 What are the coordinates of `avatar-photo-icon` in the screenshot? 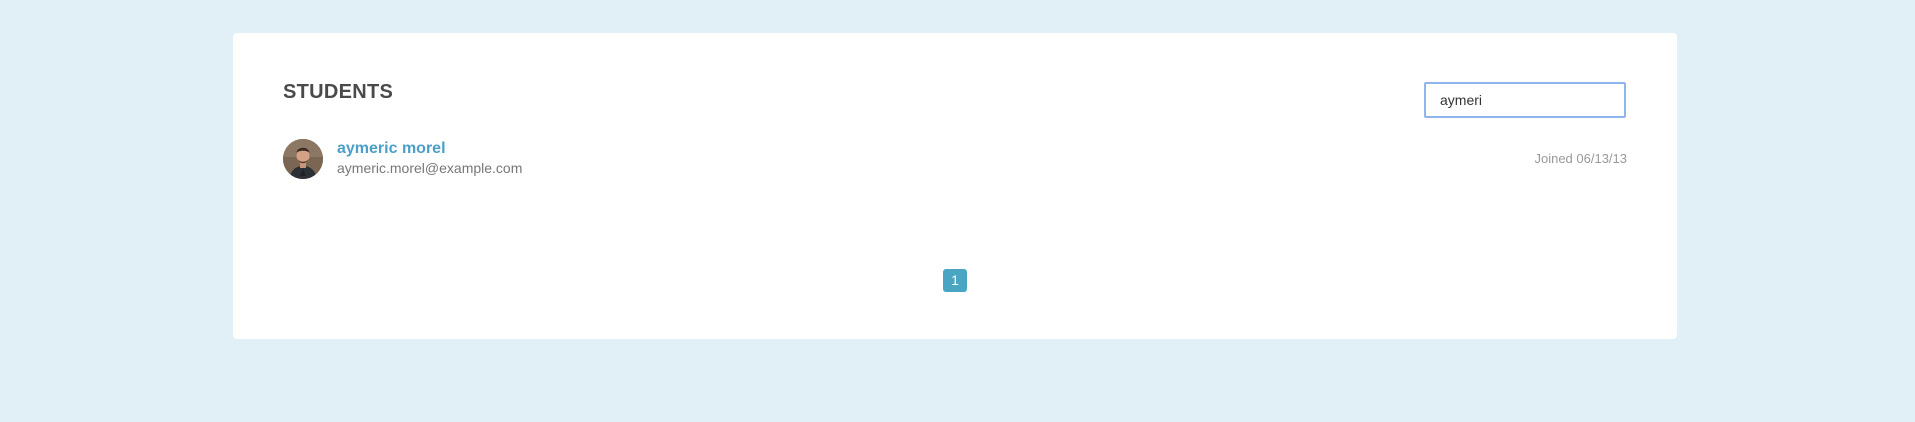 It's located at (303, 159).